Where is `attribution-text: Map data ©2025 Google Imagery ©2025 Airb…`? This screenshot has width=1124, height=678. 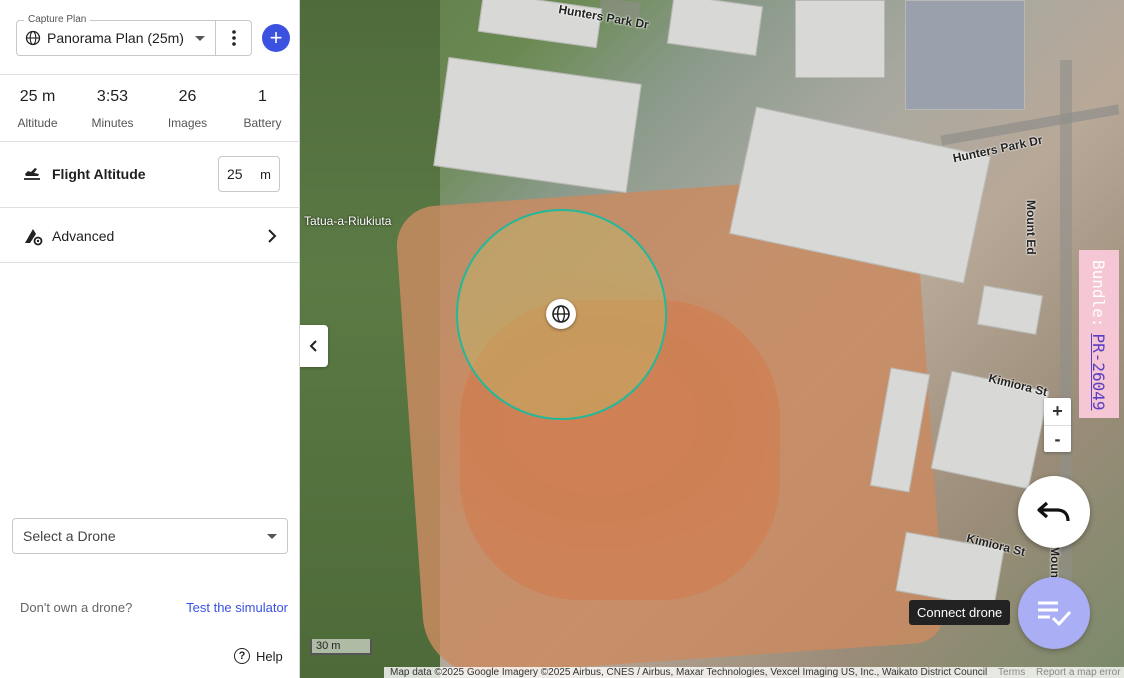
attribution-text: Map data ©2025 Google Imagery ©2025 Airb… is located at coordinates (689, 672).